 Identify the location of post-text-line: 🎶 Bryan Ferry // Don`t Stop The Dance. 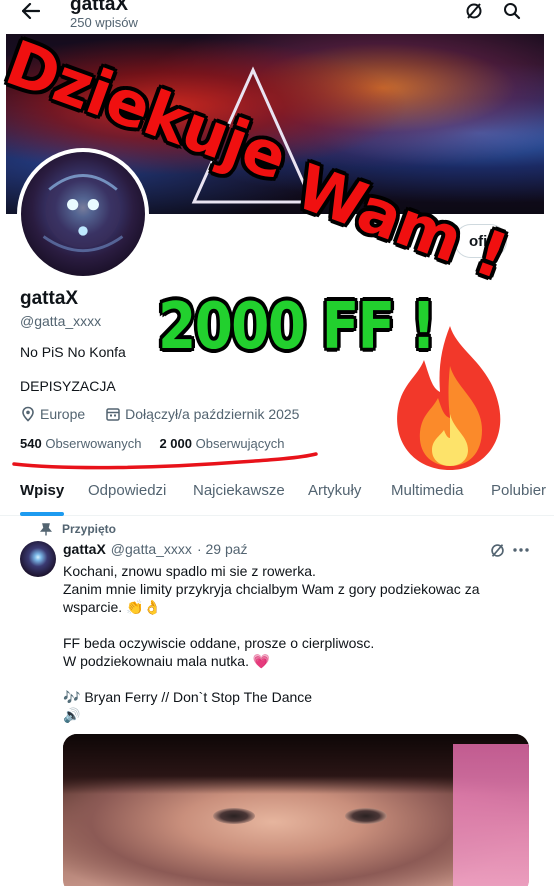
(188, 697).